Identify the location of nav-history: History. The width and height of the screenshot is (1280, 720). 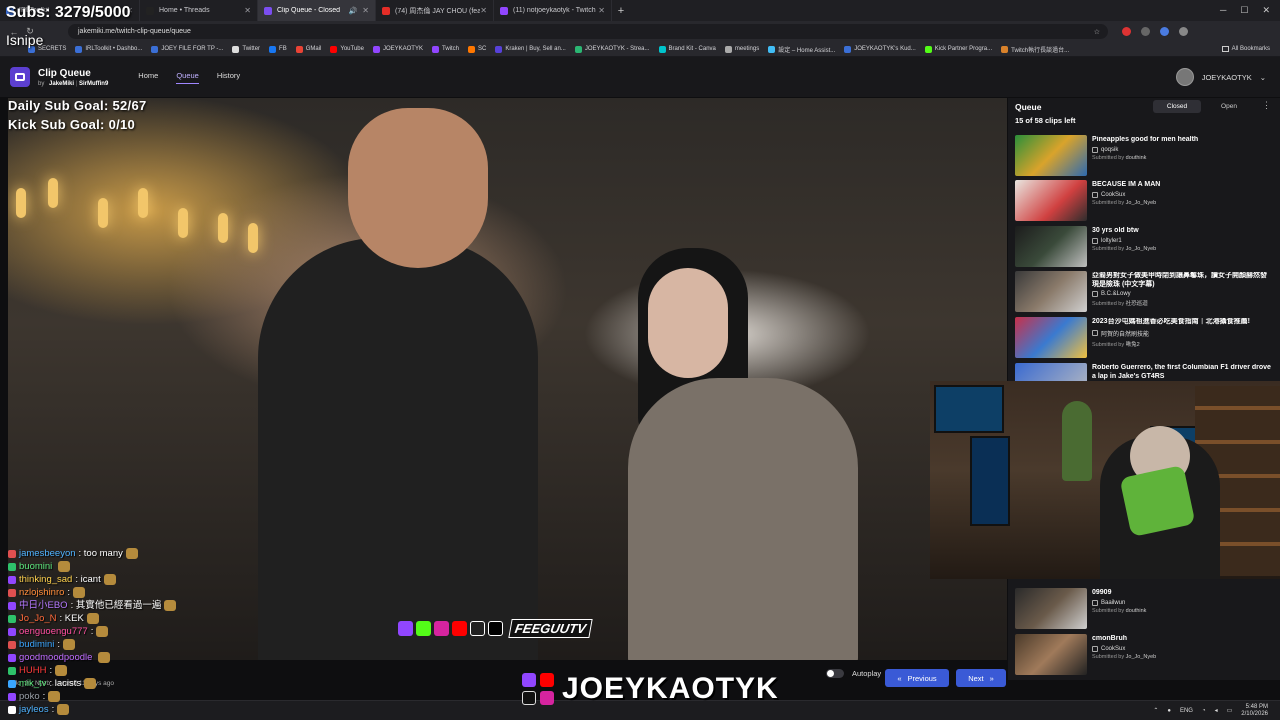
(228, 77).